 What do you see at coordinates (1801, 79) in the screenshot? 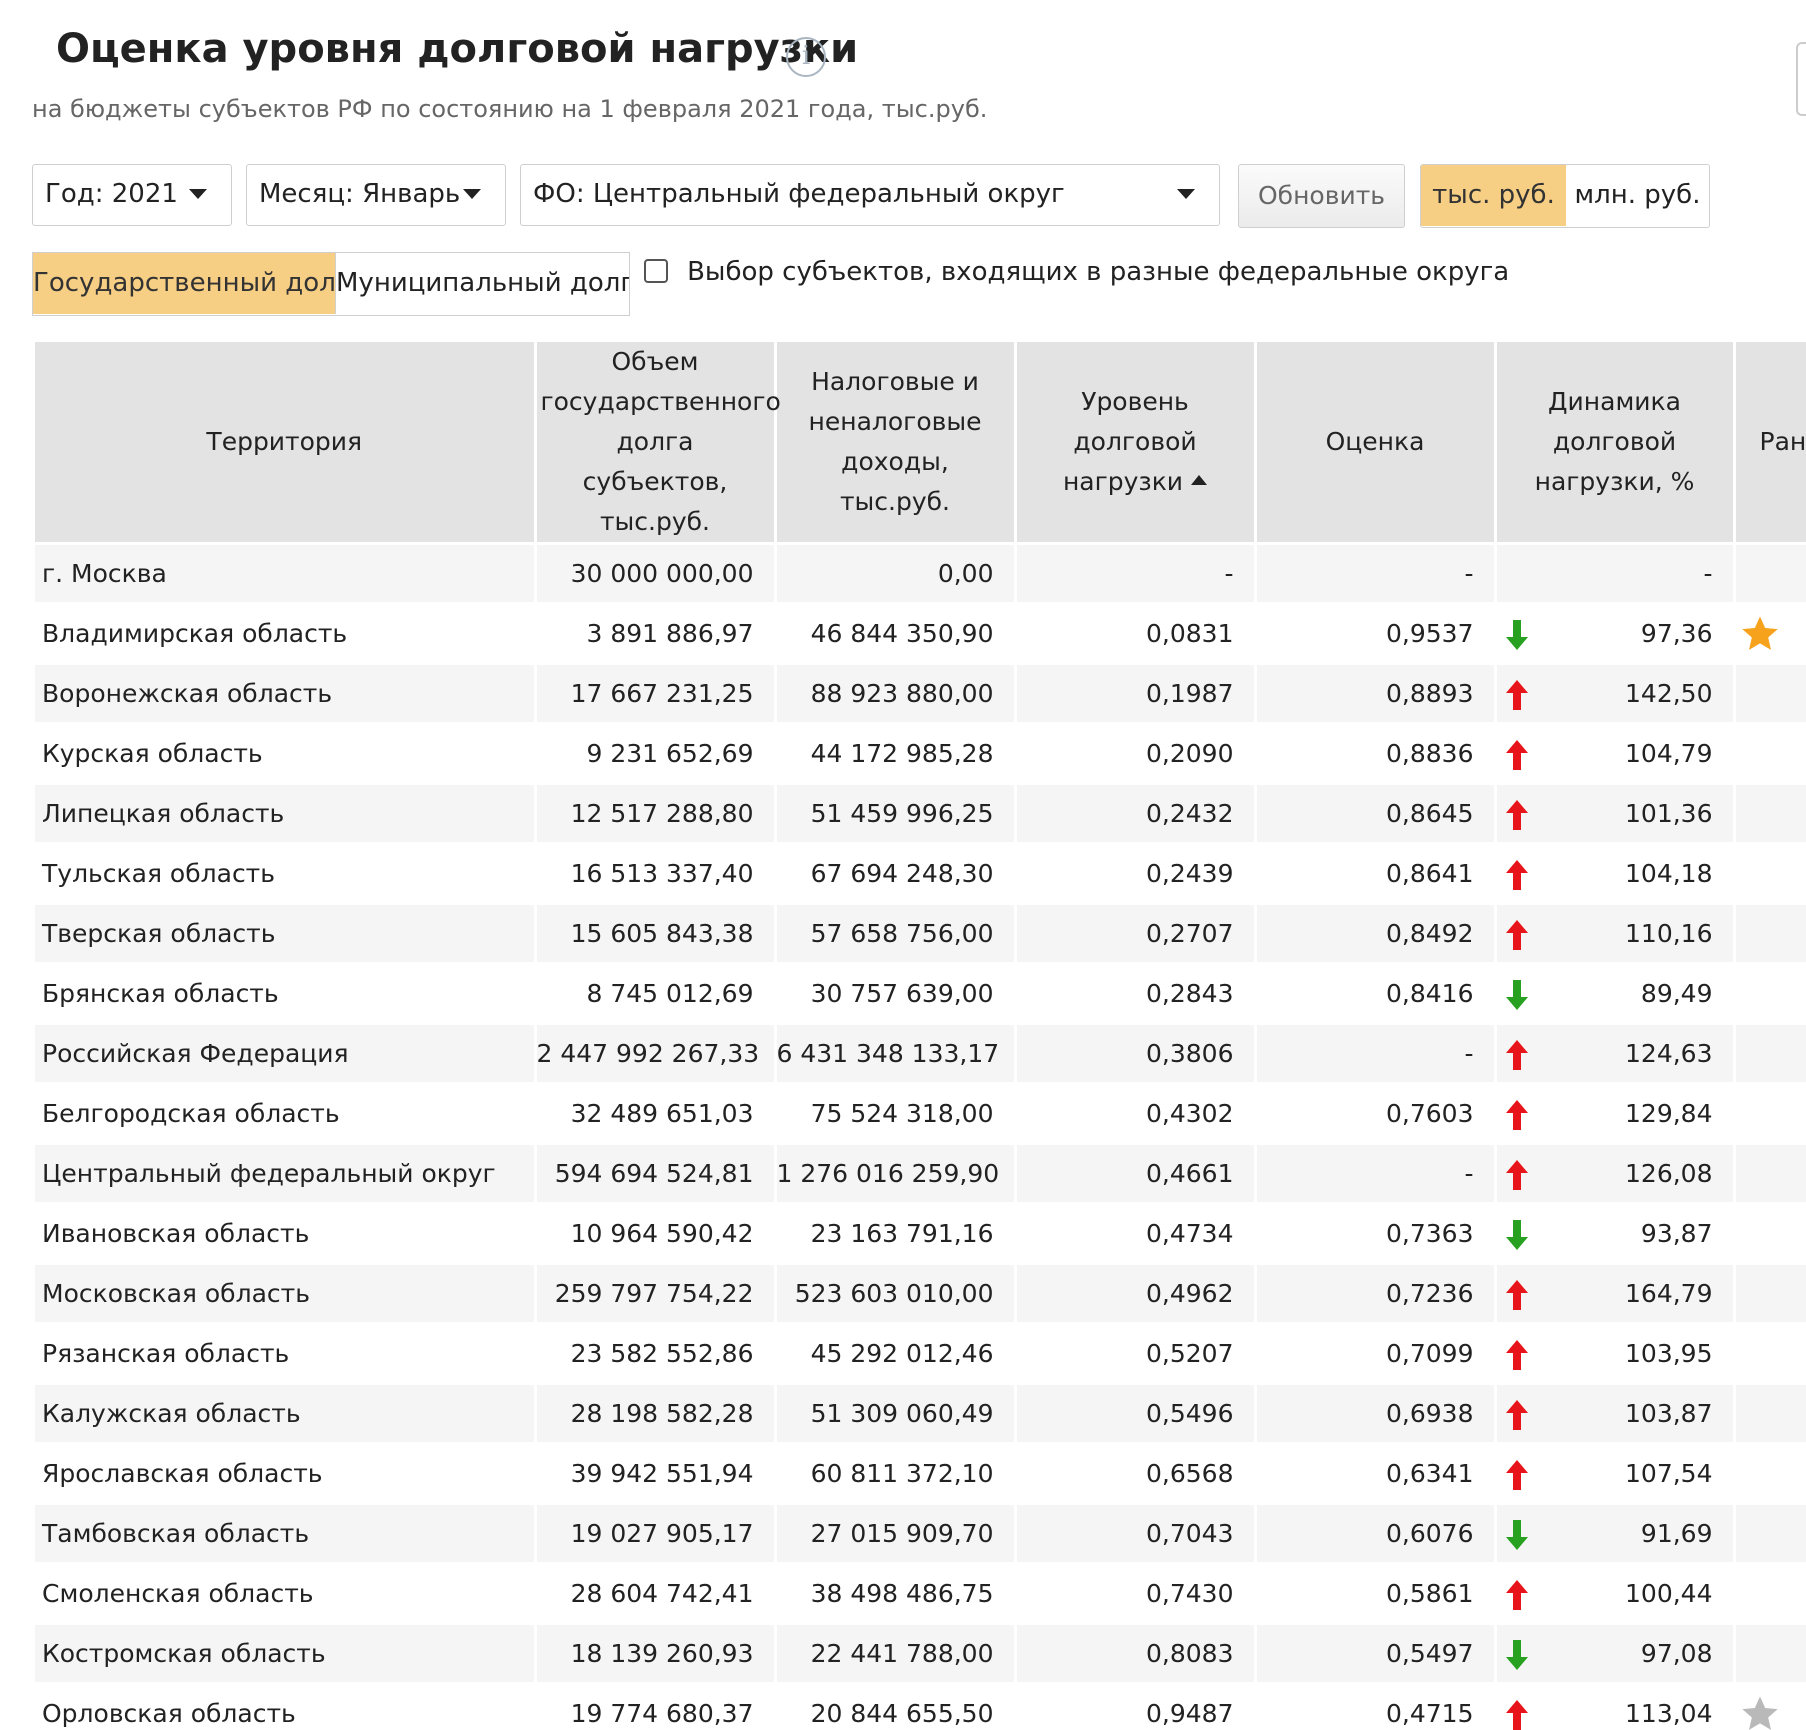
I see `side-panel-handle` at bounding box center [1801, 79].